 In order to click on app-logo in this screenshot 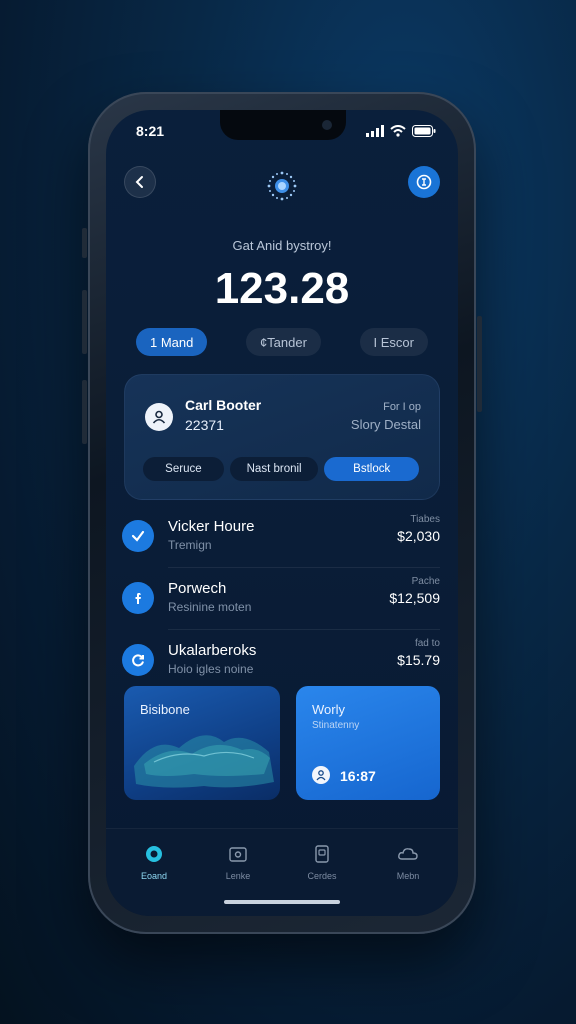, I will do `click(282, 186)`.